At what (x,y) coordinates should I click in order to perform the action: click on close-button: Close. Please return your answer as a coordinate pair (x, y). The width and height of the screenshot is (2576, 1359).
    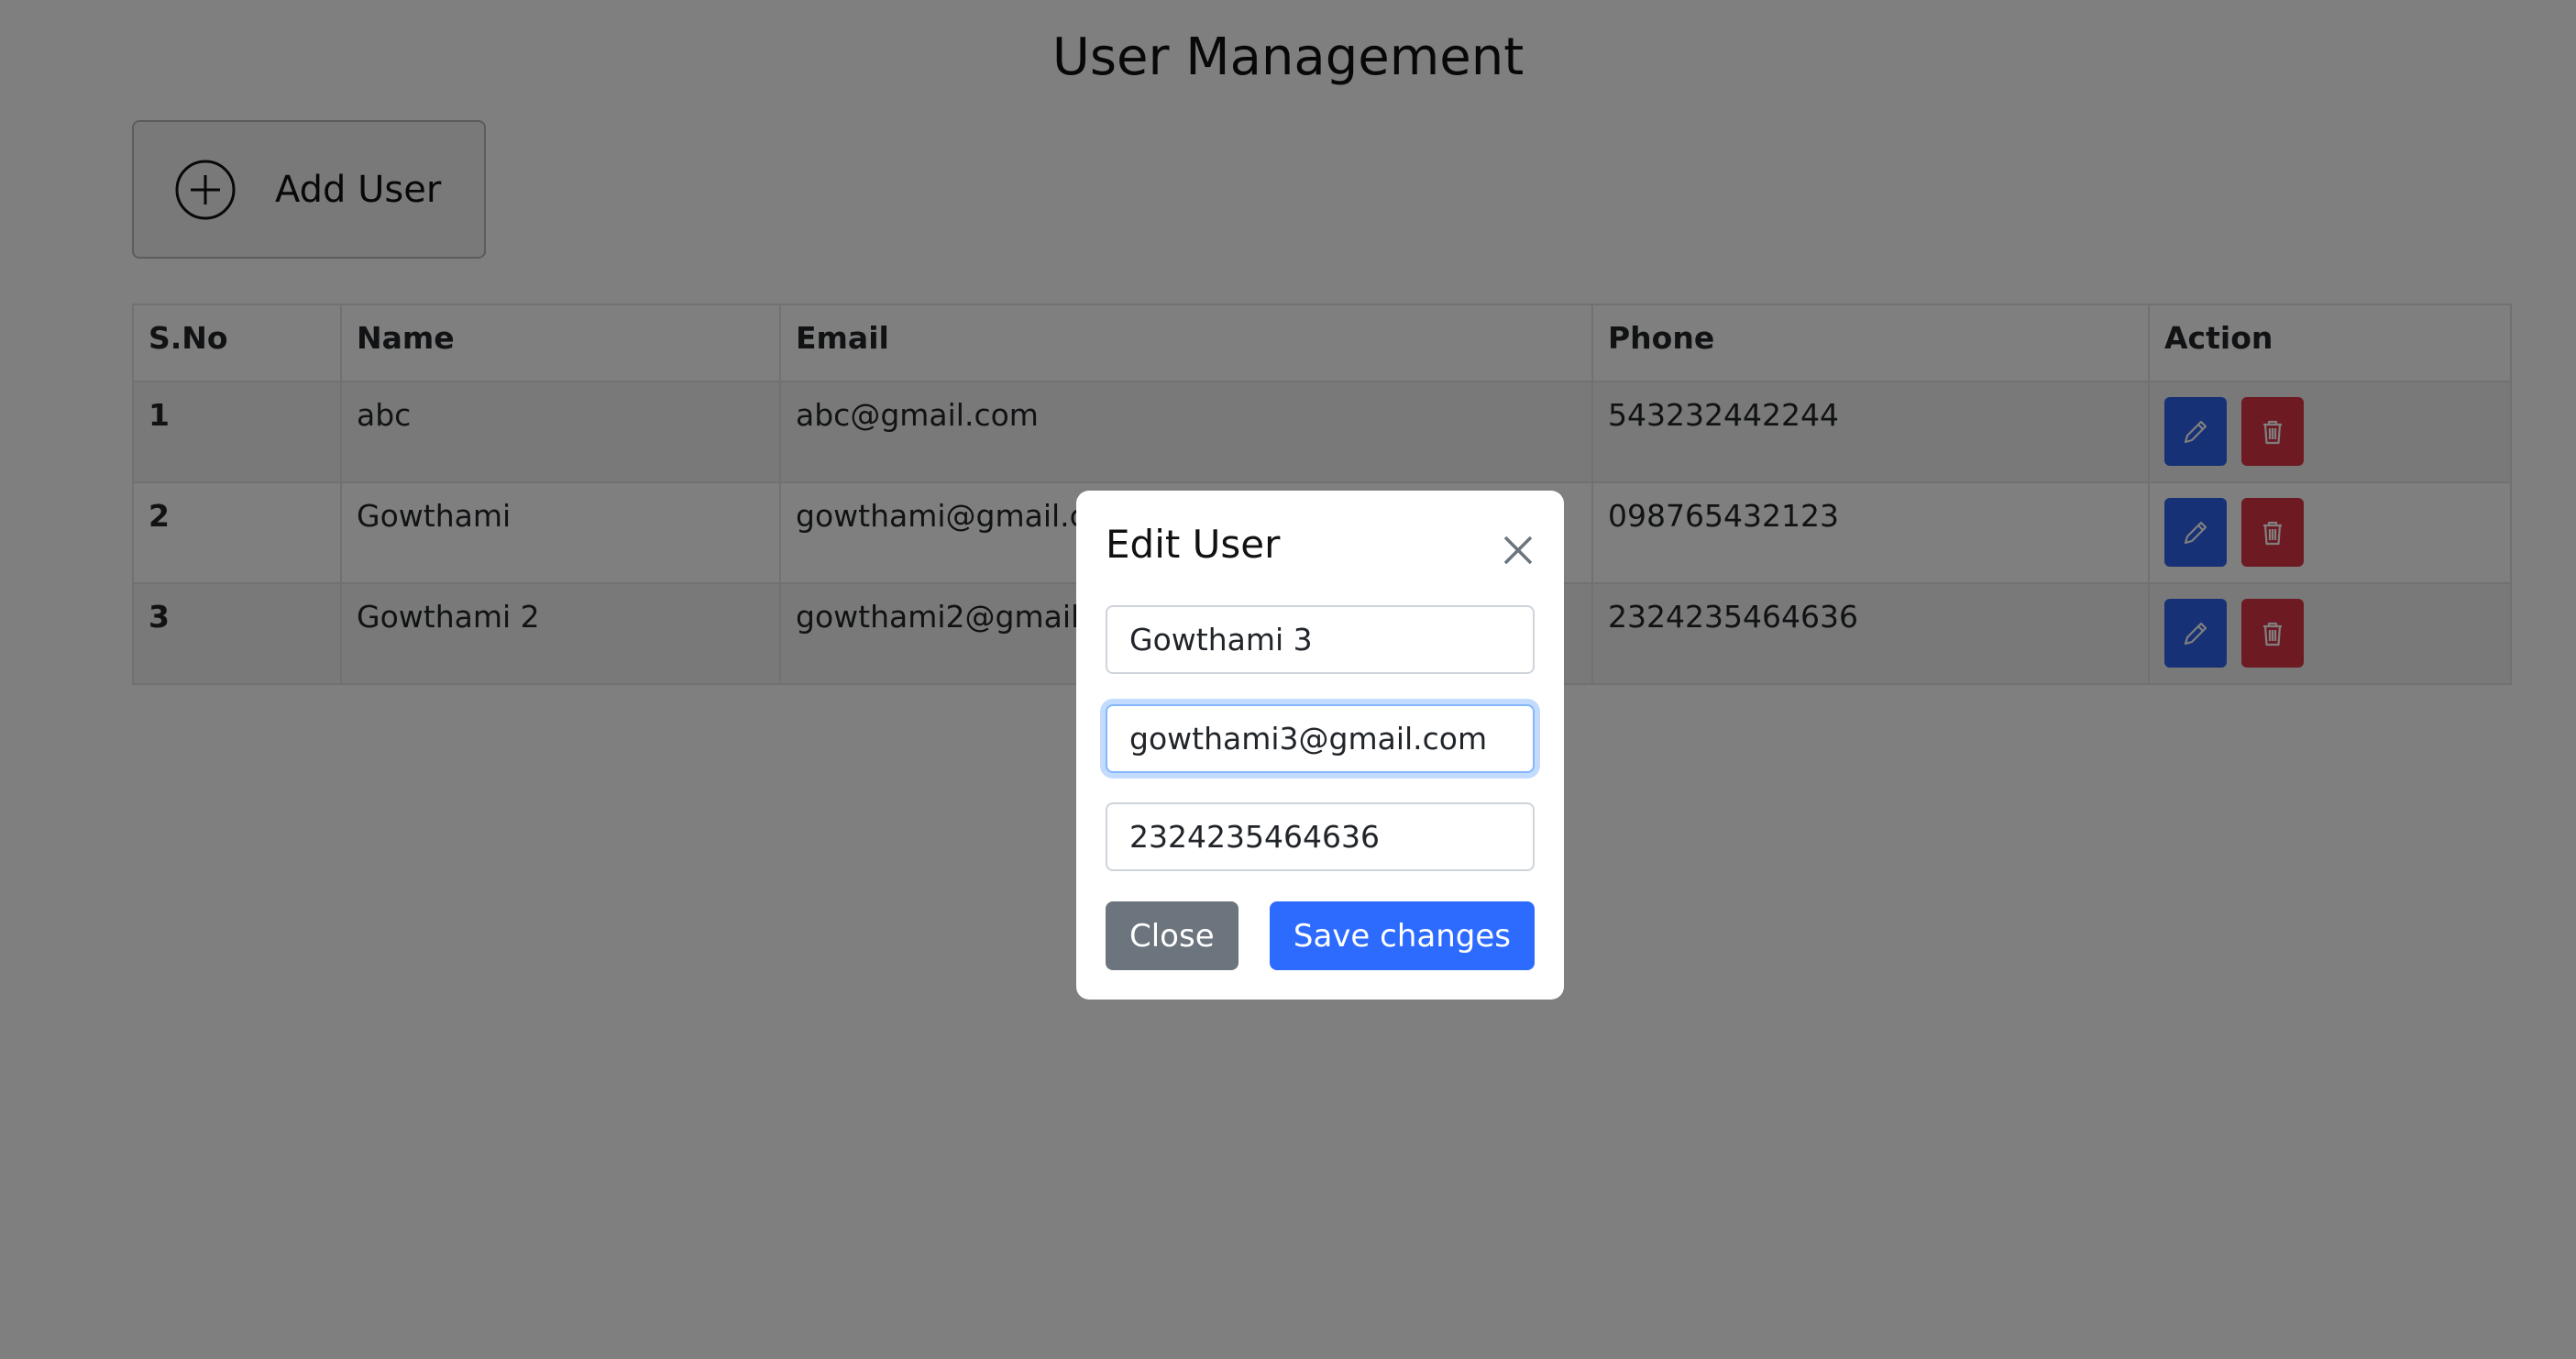
    Looking at the image, I should click on (1172, 936).